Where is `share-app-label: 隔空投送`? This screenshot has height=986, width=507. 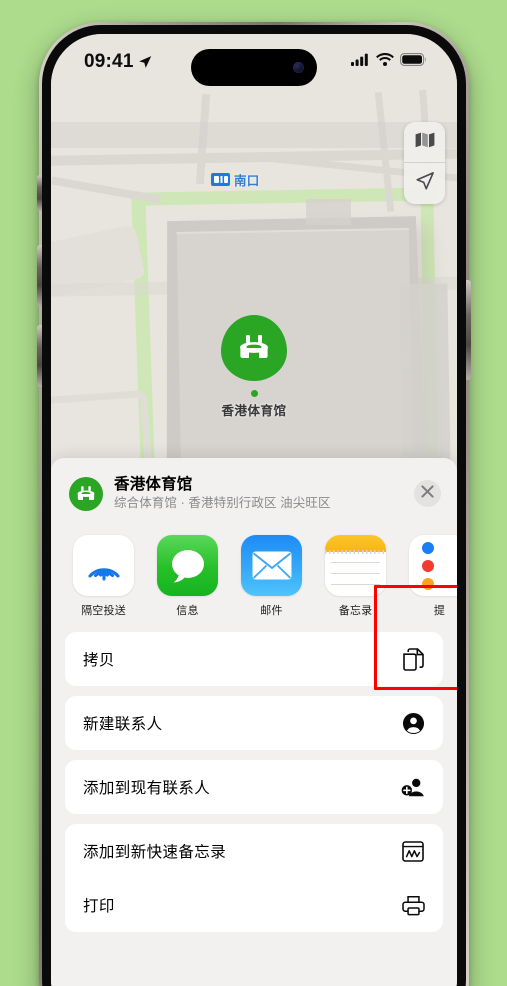
share-app-label: 隔空投送 is located at coordinates (103, 611).